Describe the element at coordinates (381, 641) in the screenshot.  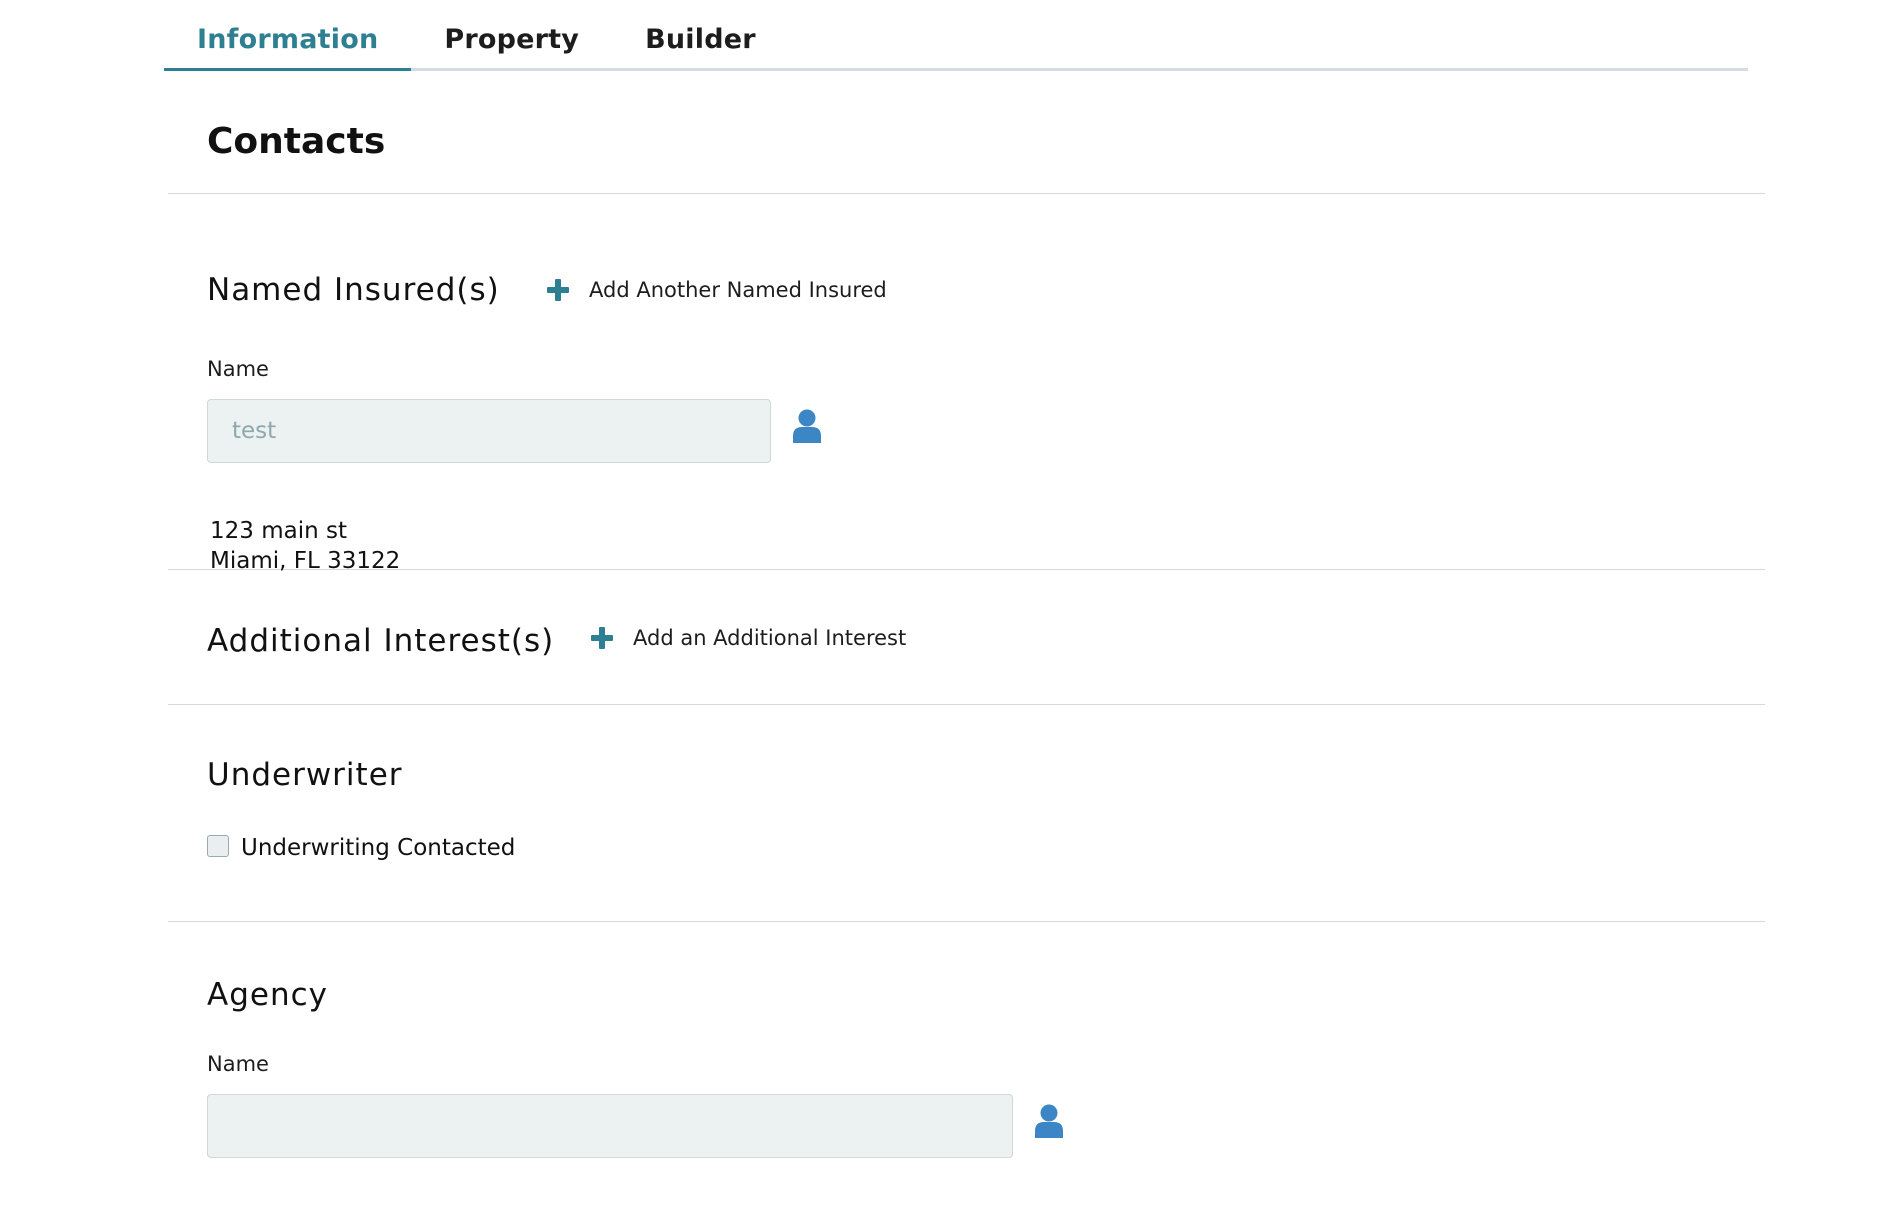
I see `additional-interest-title: Additional Interest(s)` at that location.